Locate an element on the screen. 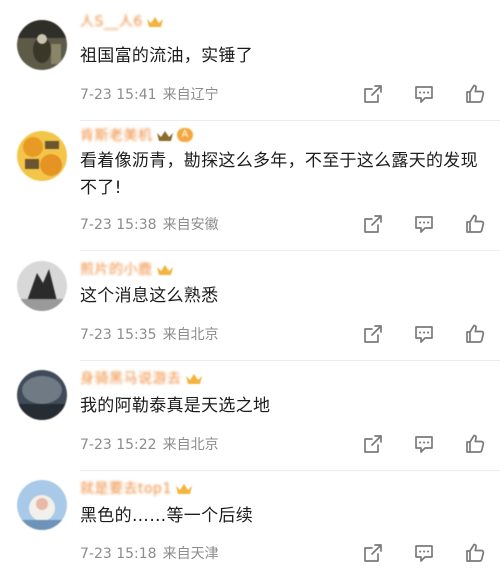  username: 肯斯老美机 is located at coordinates (116, 135).